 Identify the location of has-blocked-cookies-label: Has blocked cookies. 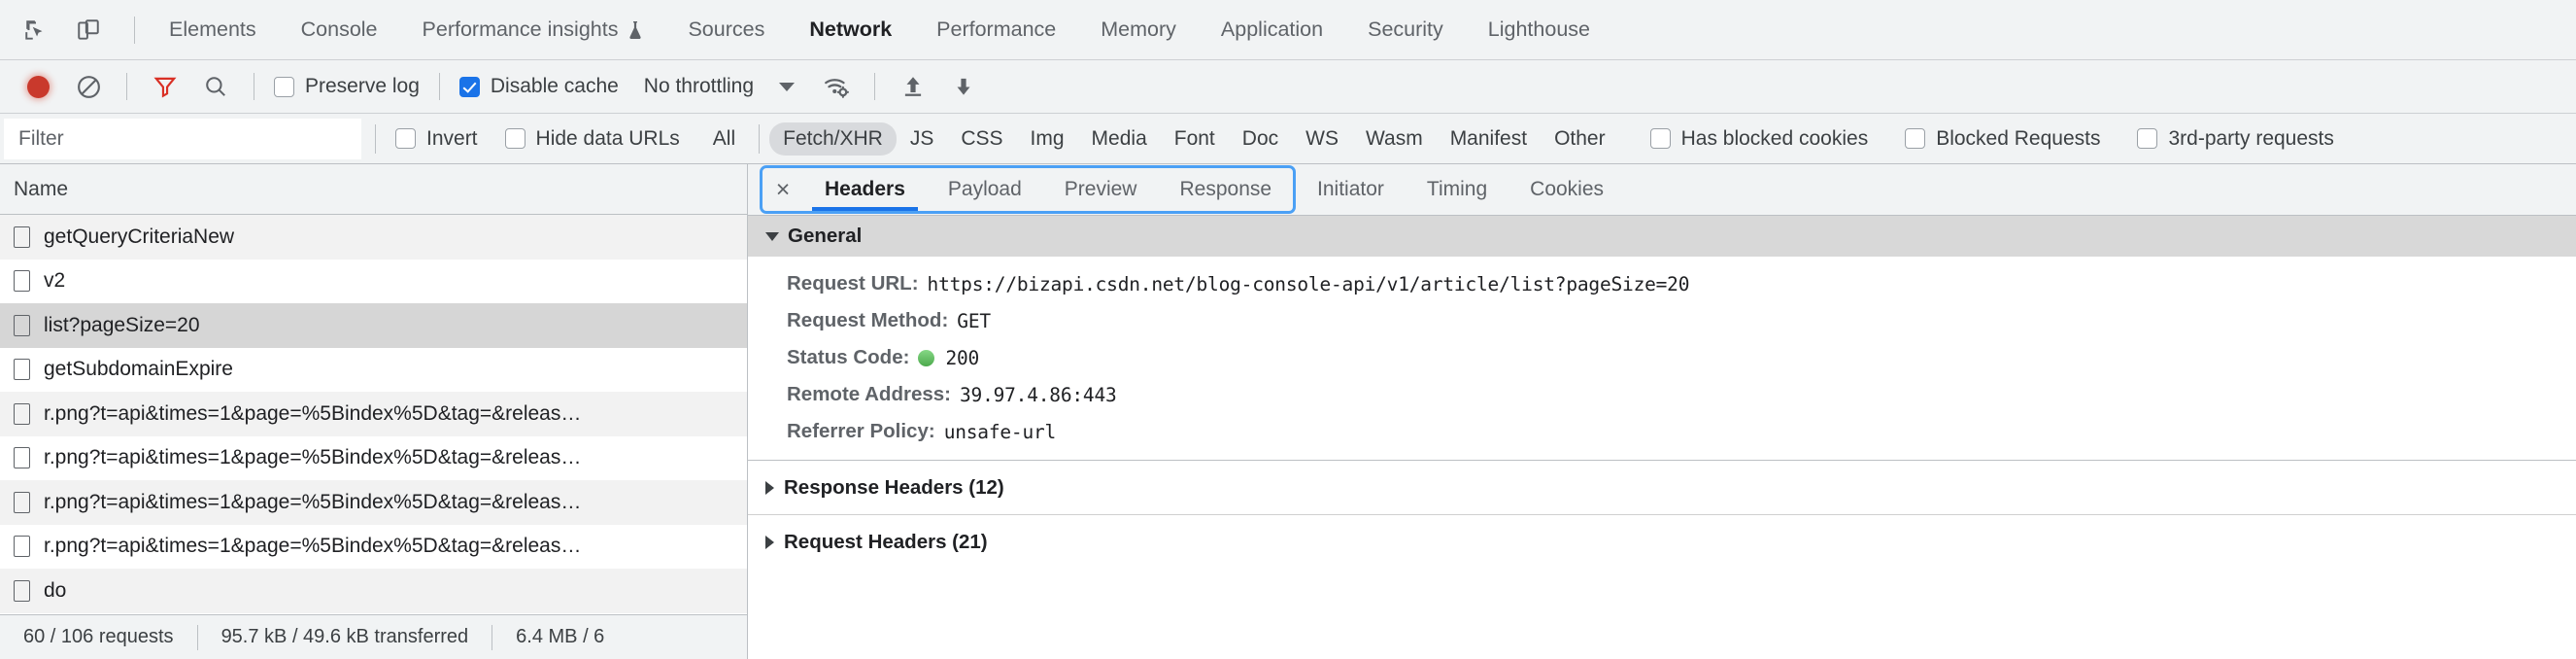
(1774, 138).